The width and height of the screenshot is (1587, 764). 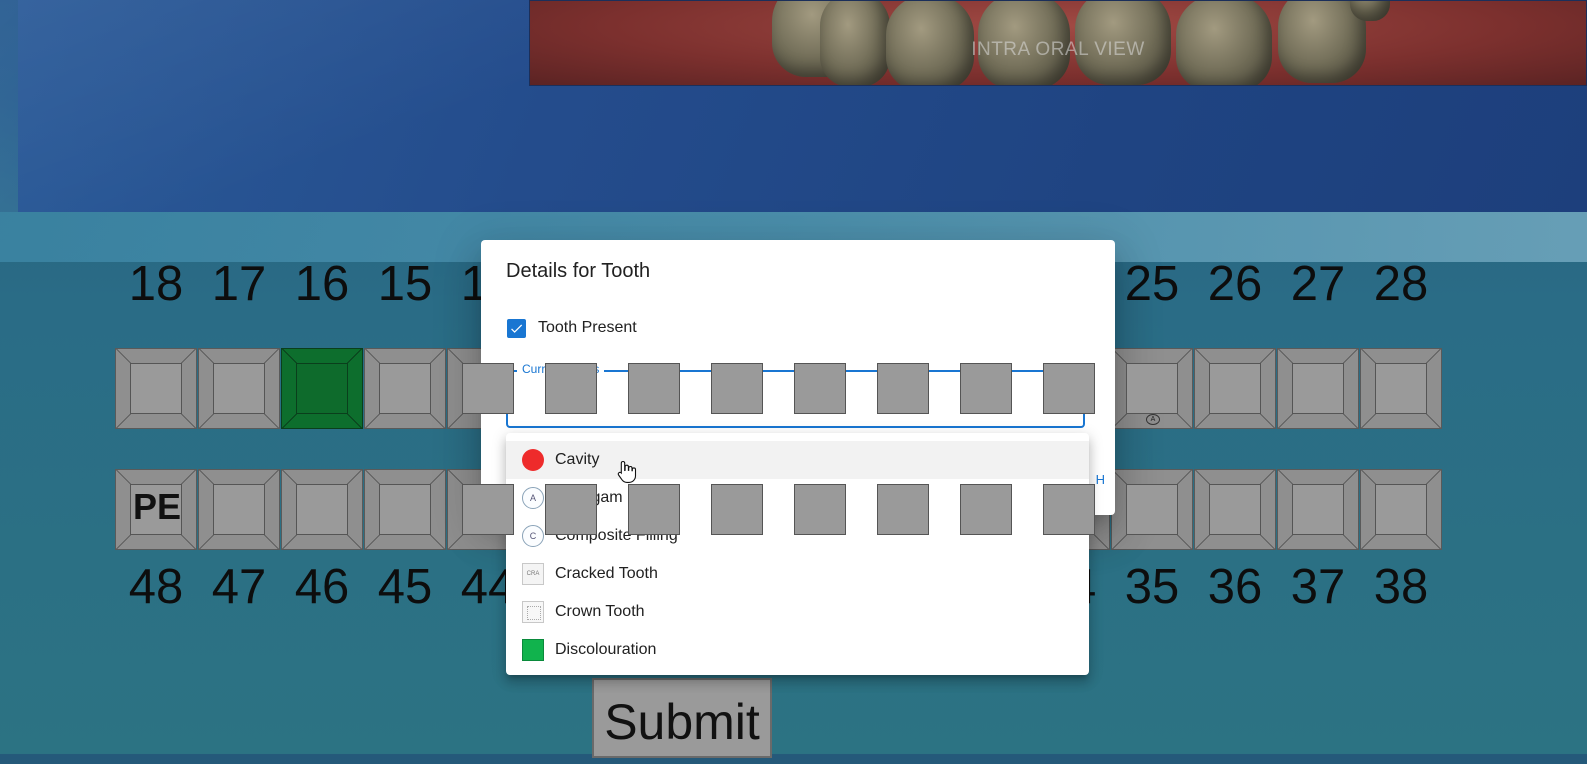 What do you see at coordinates (239, 587) in the screenshot?
I see `lower-tooth-number: 47` at bounding box center [239, 587].